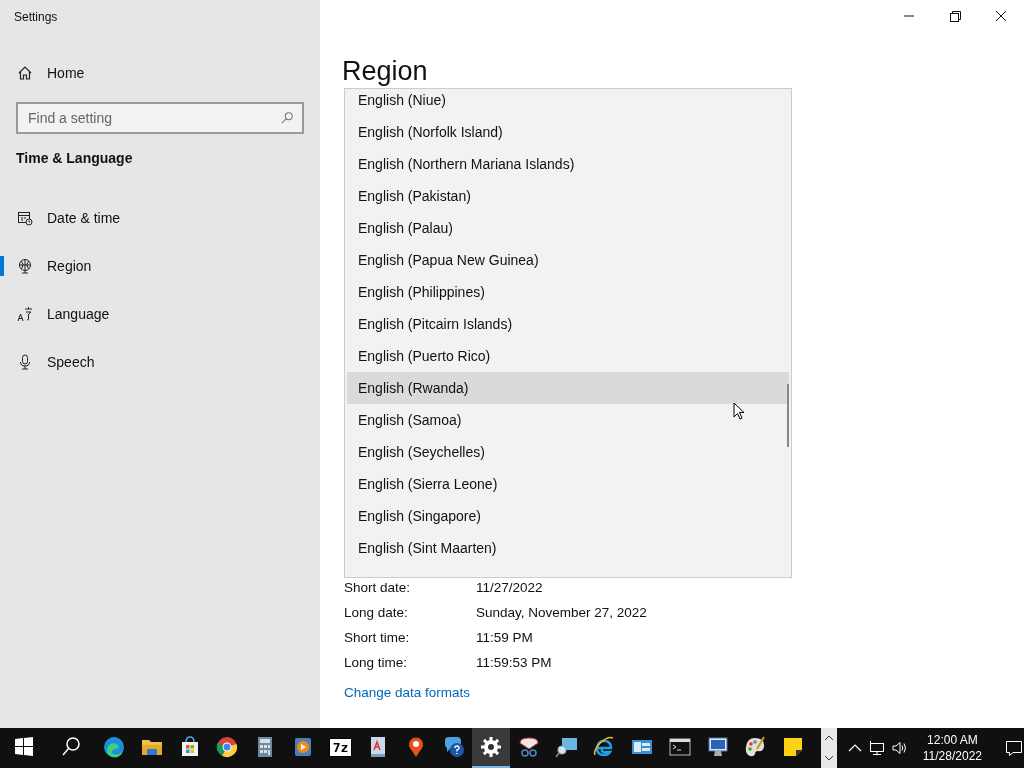 This screenshot has width=1024, height=768. I want to click on nav-item: Region, so click(160, 266).